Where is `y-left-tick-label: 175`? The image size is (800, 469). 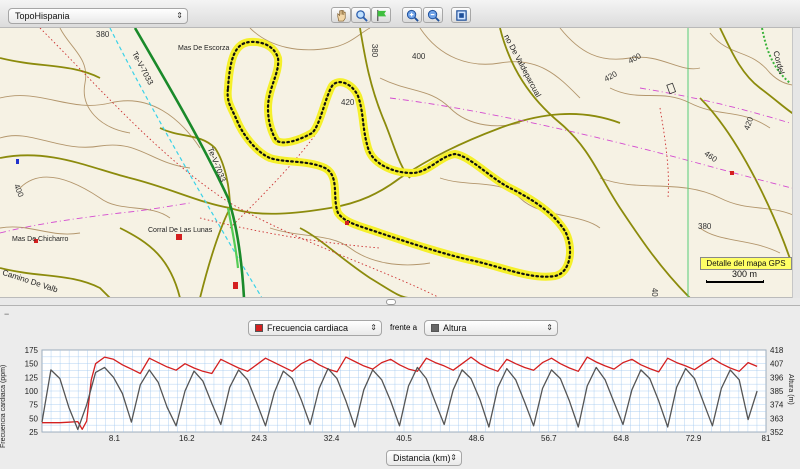
y-left-tick-label: 175 is located at coordinates (32, 350).